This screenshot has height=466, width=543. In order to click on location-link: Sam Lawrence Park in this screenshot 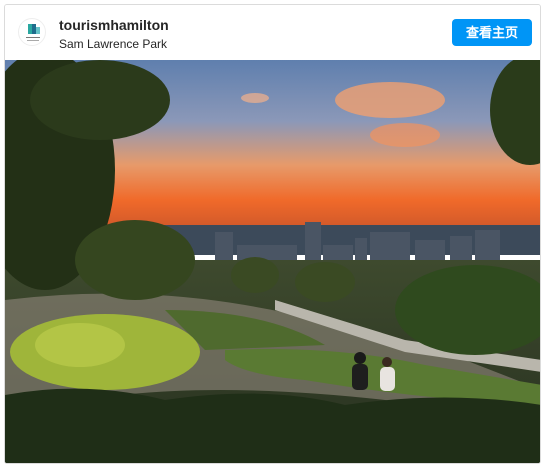, I will do `click(113, 44)`.